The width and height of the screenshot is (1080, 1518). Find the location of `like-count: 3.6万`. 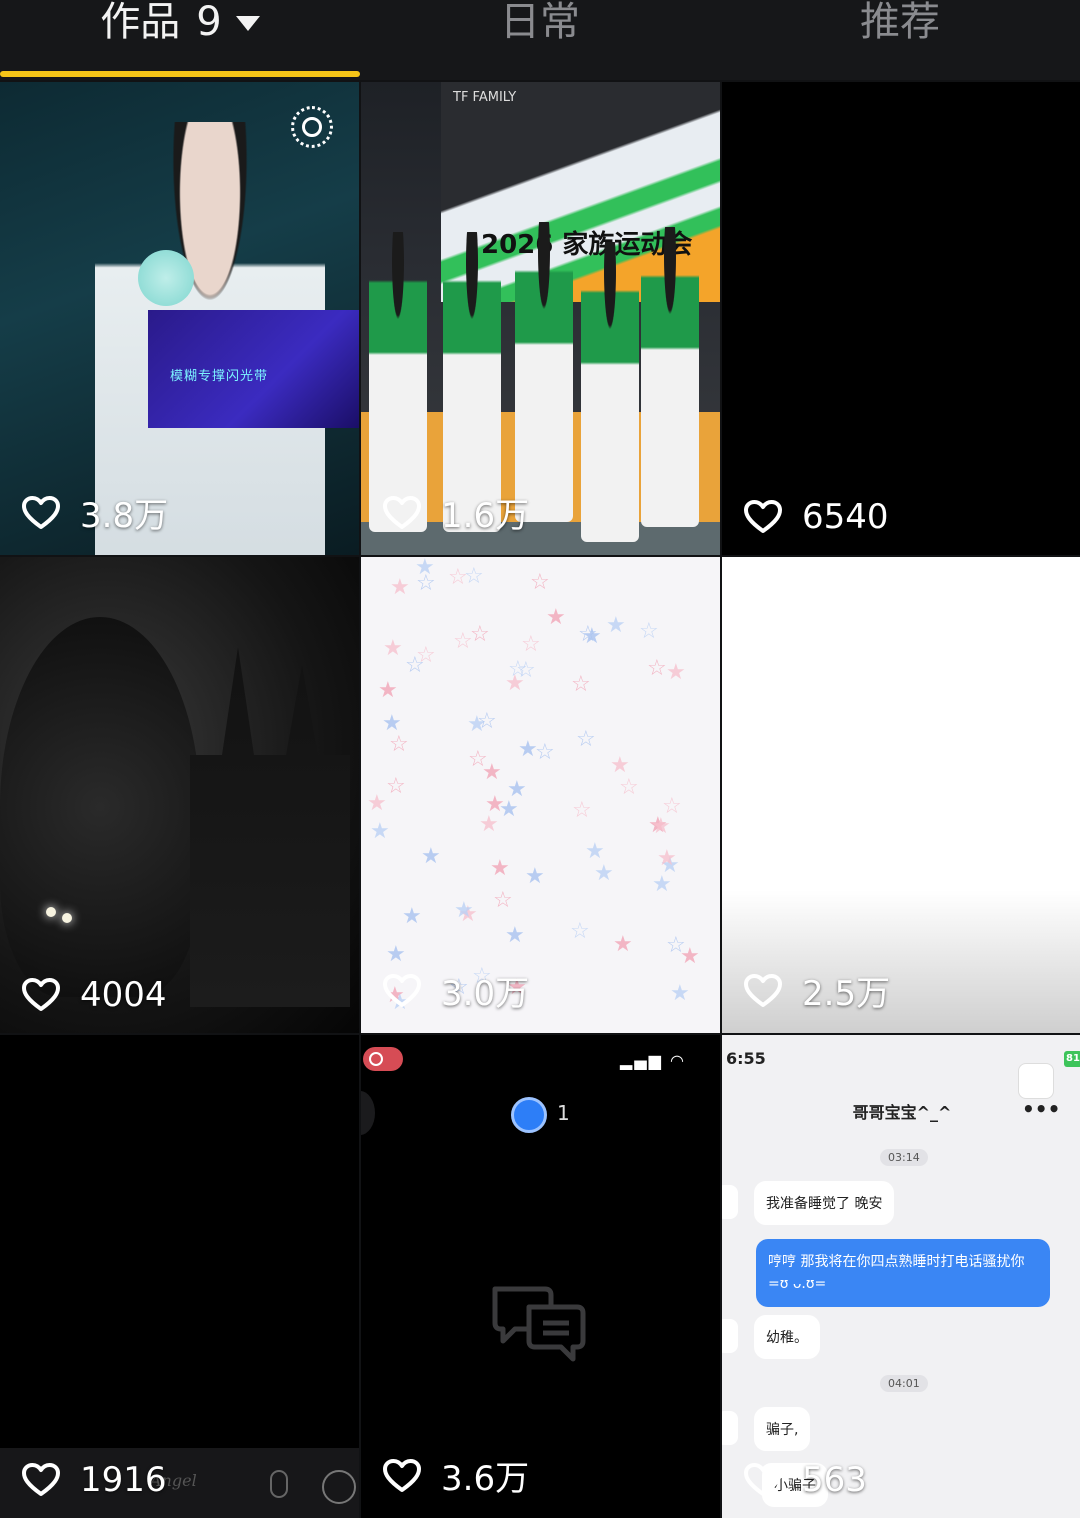

like-count: 3.6万 is located at coordinates (456, 1475).